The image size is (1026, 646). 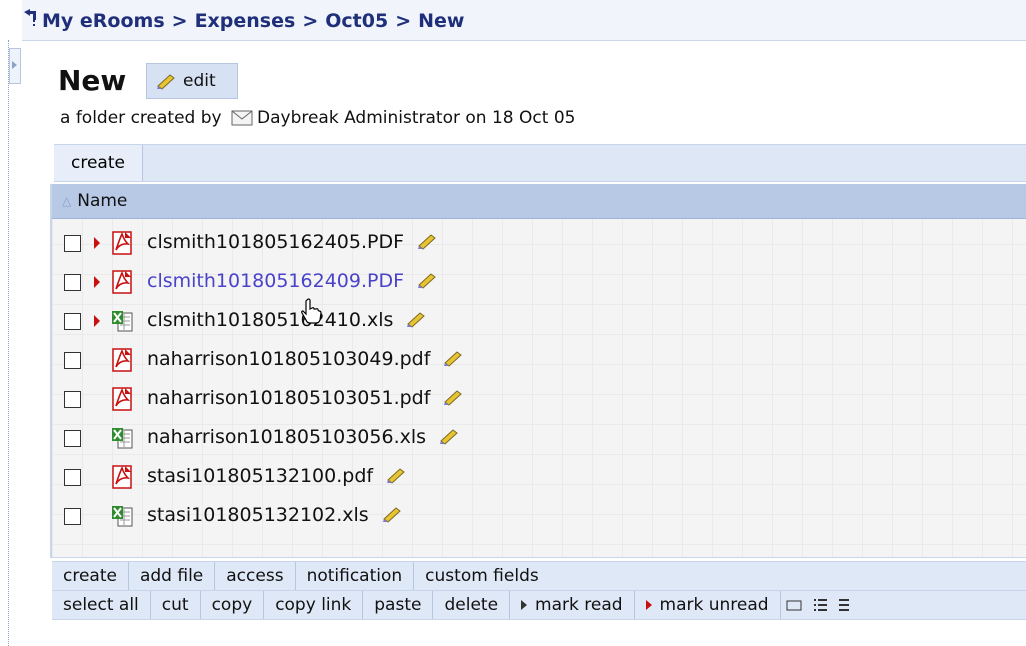 I want to click on file-name: naharrison101805103051.pdf, so click(x=305, y=399).